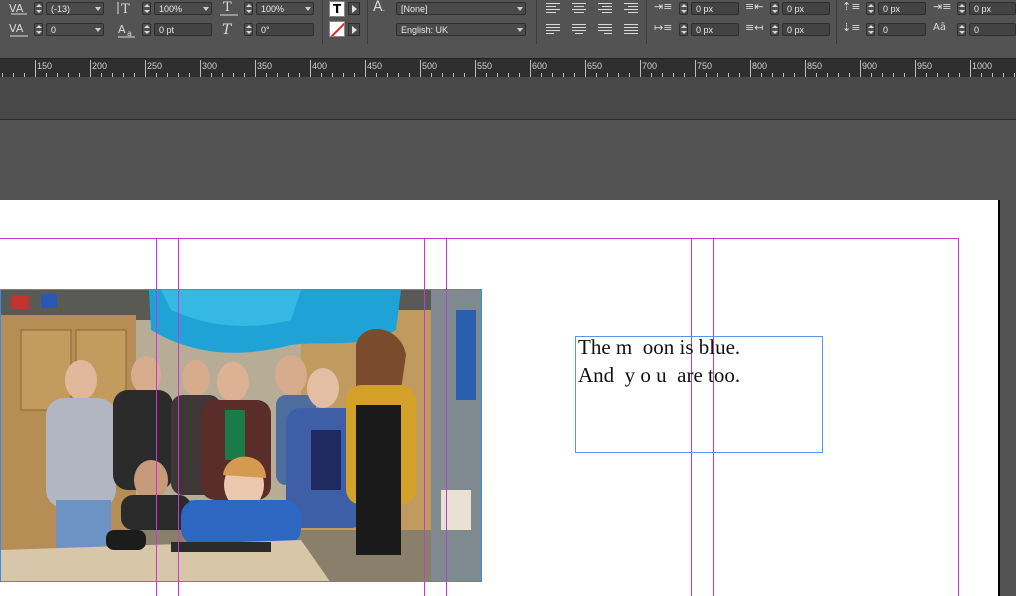  Describe the element at coordinates (38, 8) in the screenshot. I see `kerning-stepper` at that location.